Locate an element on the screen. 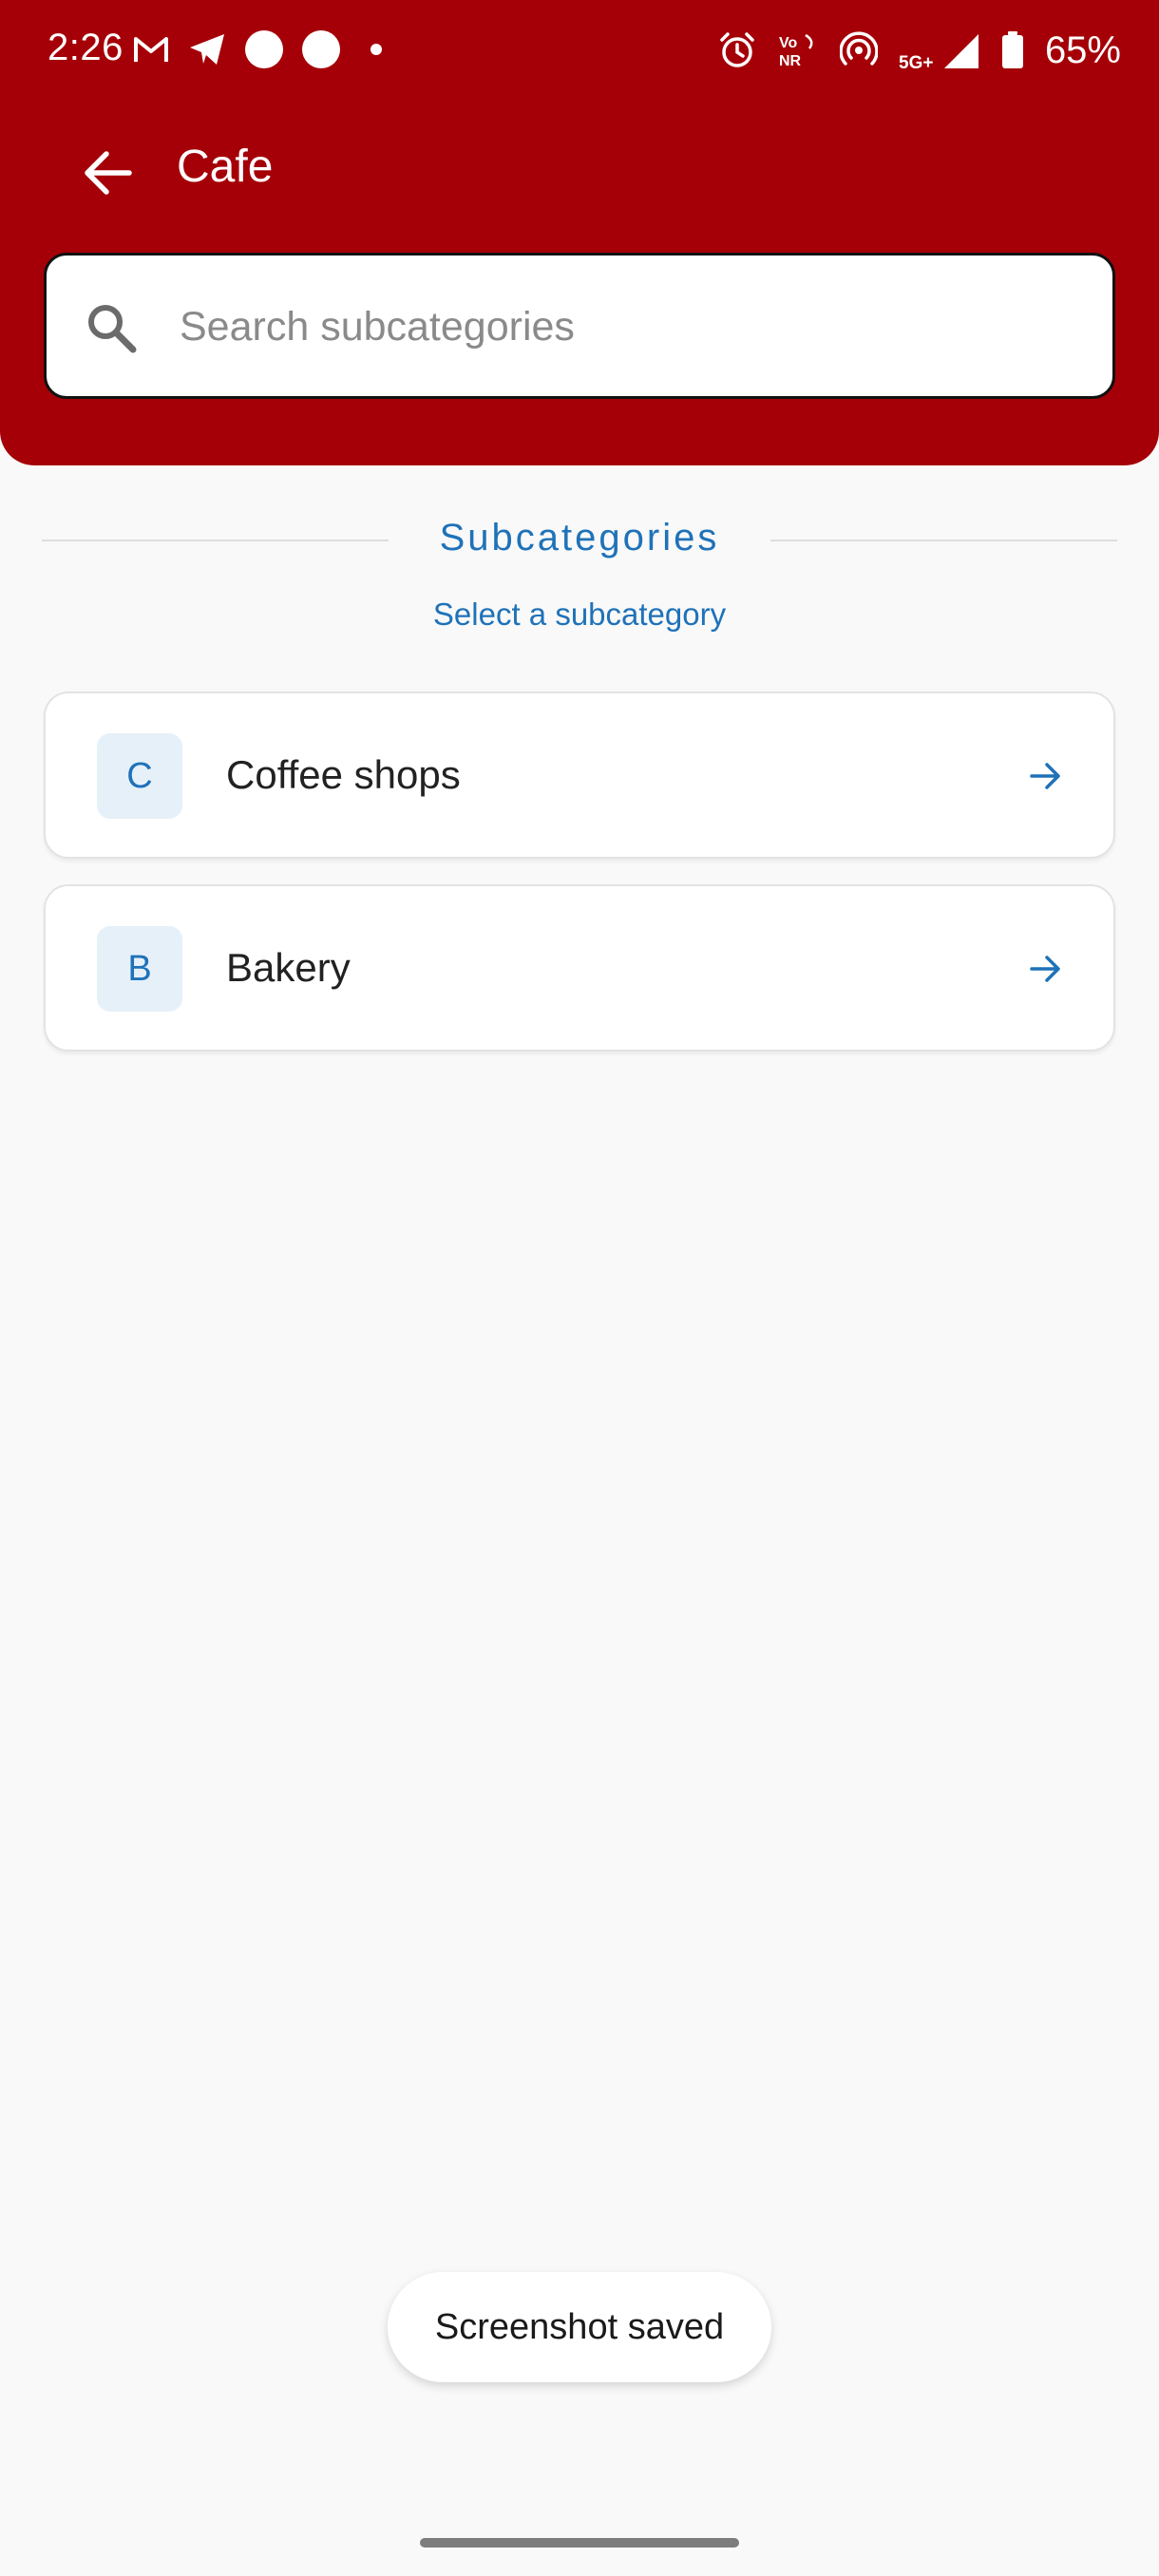 The width and height of the screenshot is (1159, 2576). status-time: 2:26 is located at coordinates (86, 47).